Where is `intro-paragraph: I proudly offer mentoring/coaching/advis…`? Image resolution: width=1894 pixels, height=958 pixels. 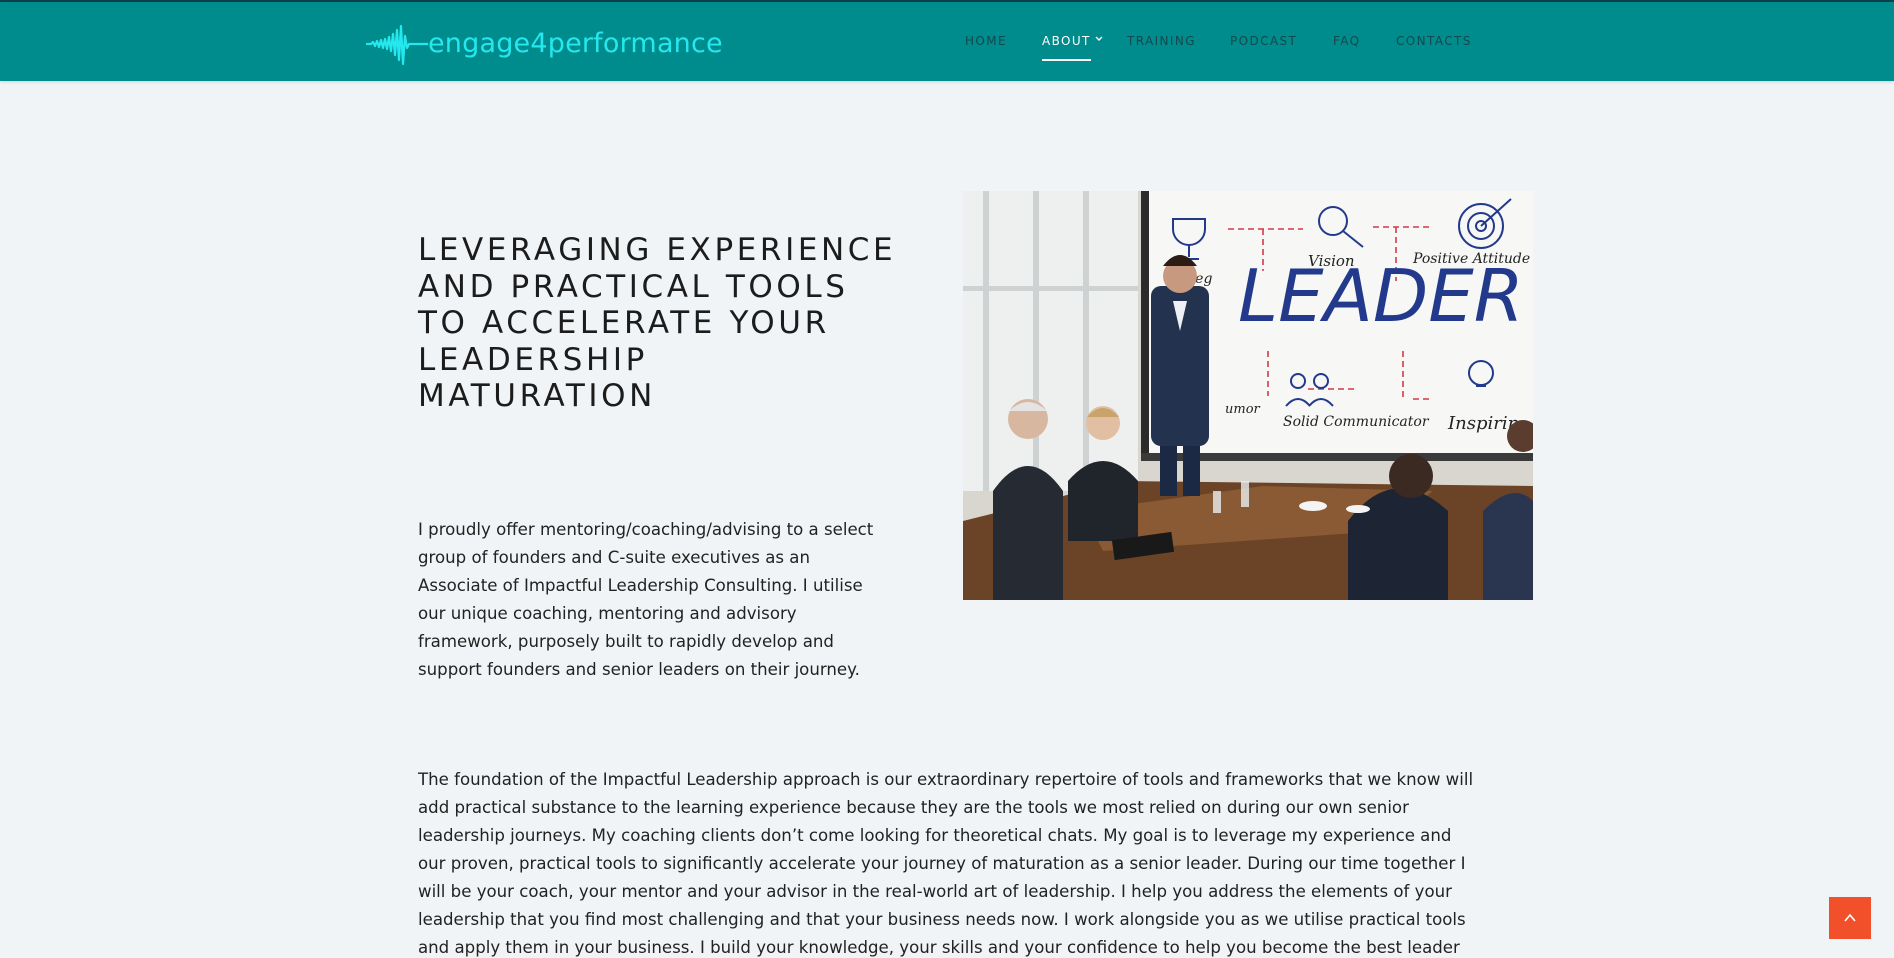 intro-paragraph: I proudly offer mentoring/coaching/advis… is located at coordinates (646, 599).